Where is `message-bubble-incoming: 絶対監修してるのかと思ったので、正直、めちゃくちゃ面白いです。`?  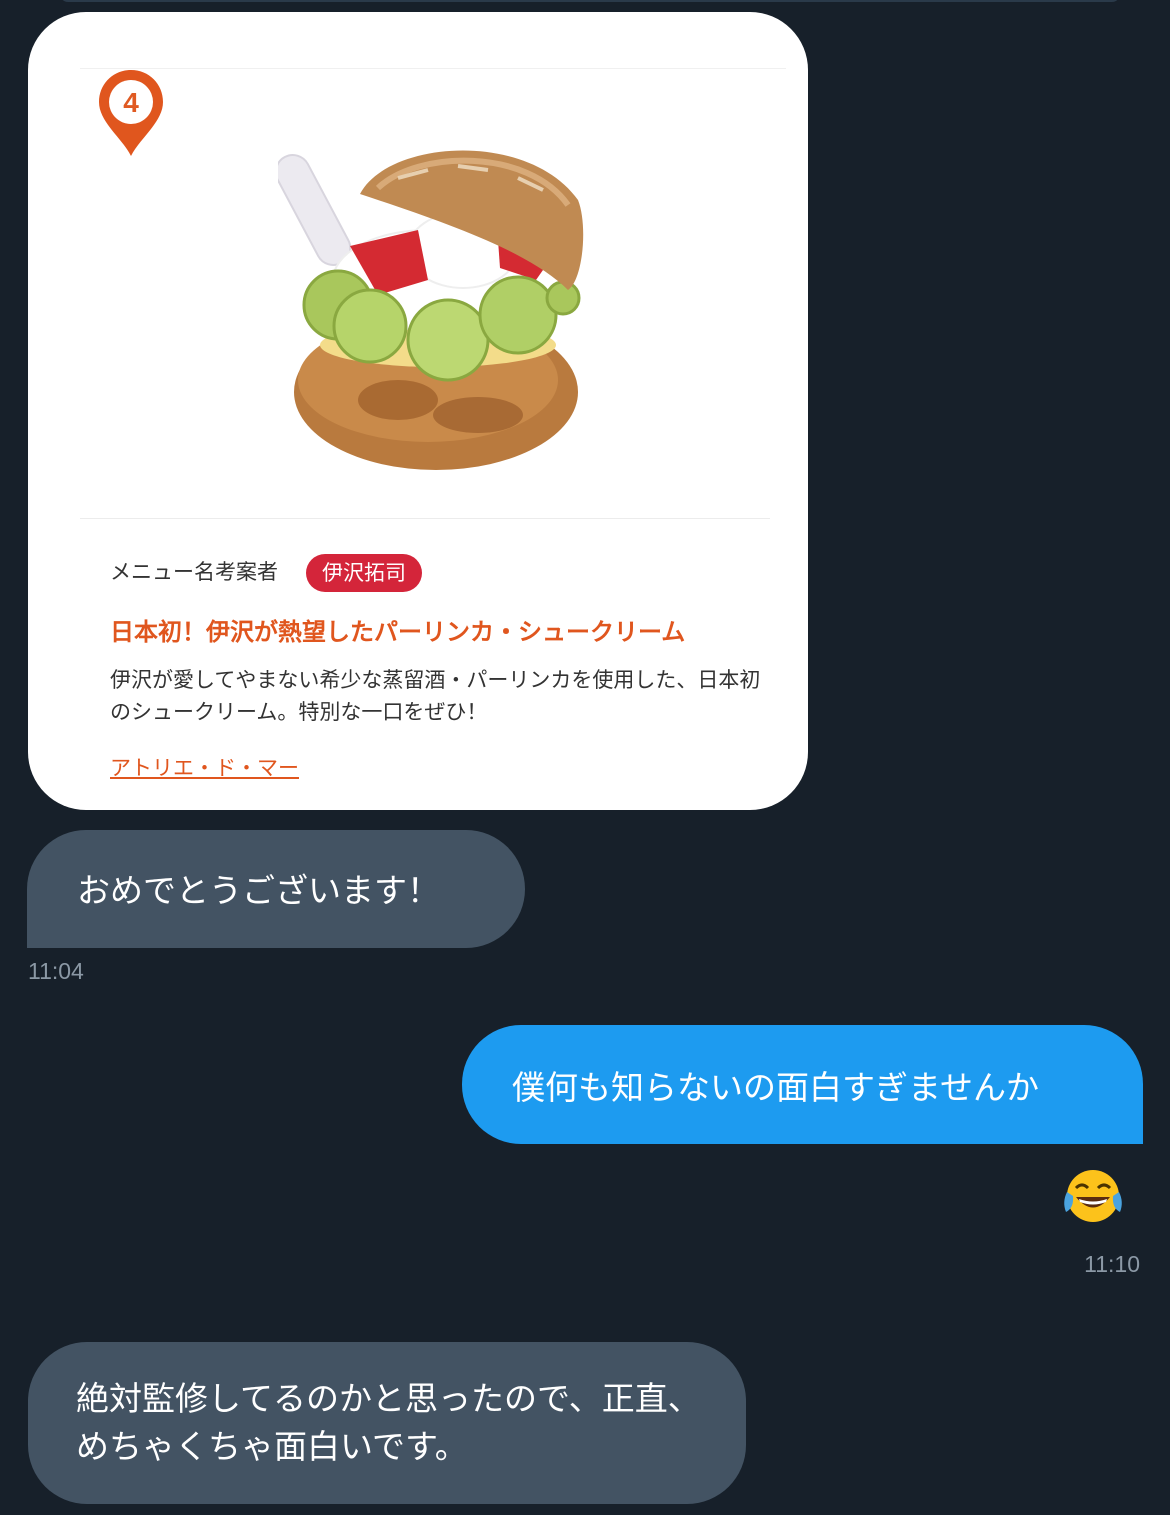 message-bubble-incoming: 絶対監修してるのかと思ったので、正直、めちゃくちゃ面白いです。 is located at coordinates (387, 1423).